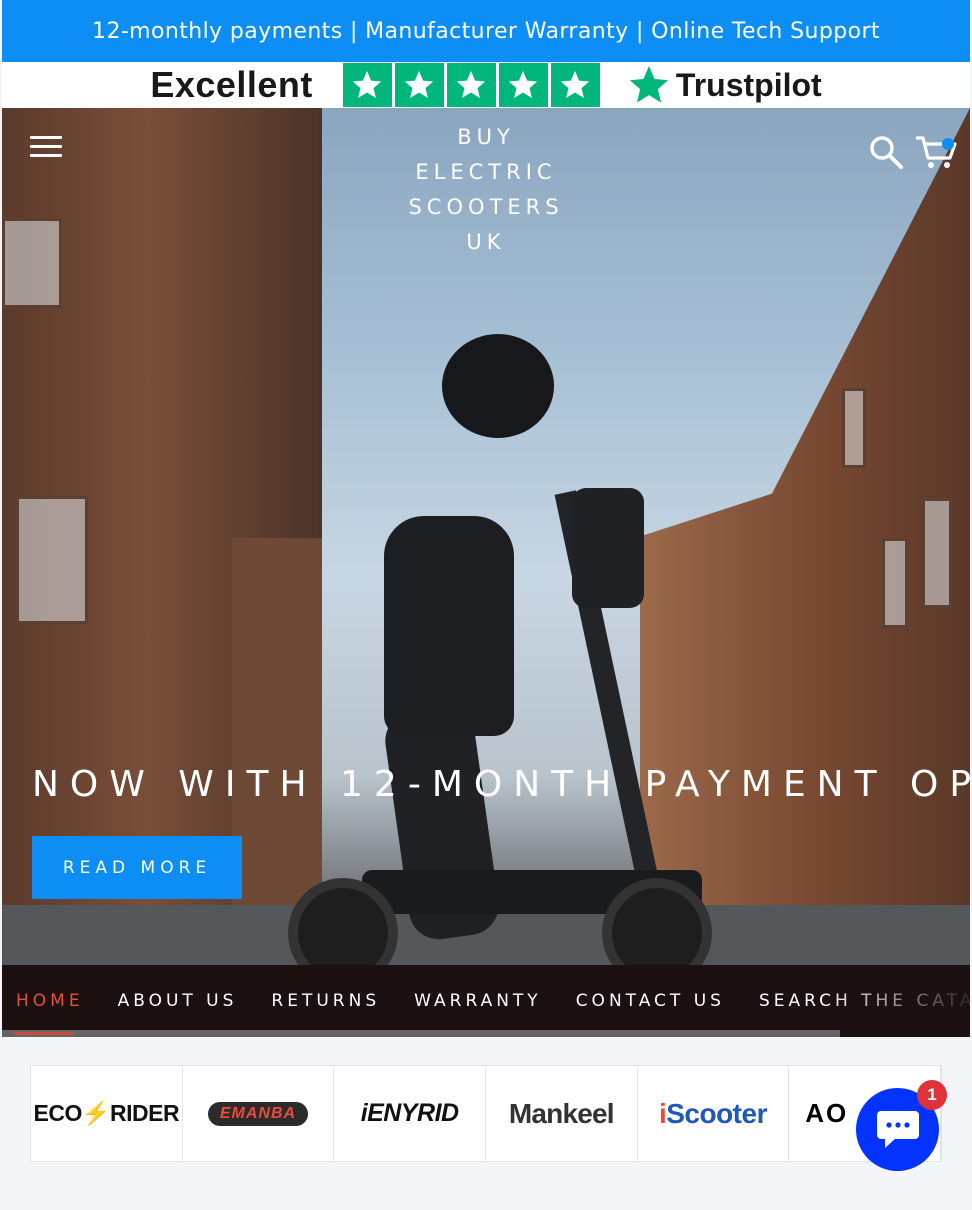 The width and height of the screenshot is (972, 1210). What do you see at coordinates (649, 84) in the screenshot?
I see `trustpilot-star-icon` at bounding box center [649, 84].